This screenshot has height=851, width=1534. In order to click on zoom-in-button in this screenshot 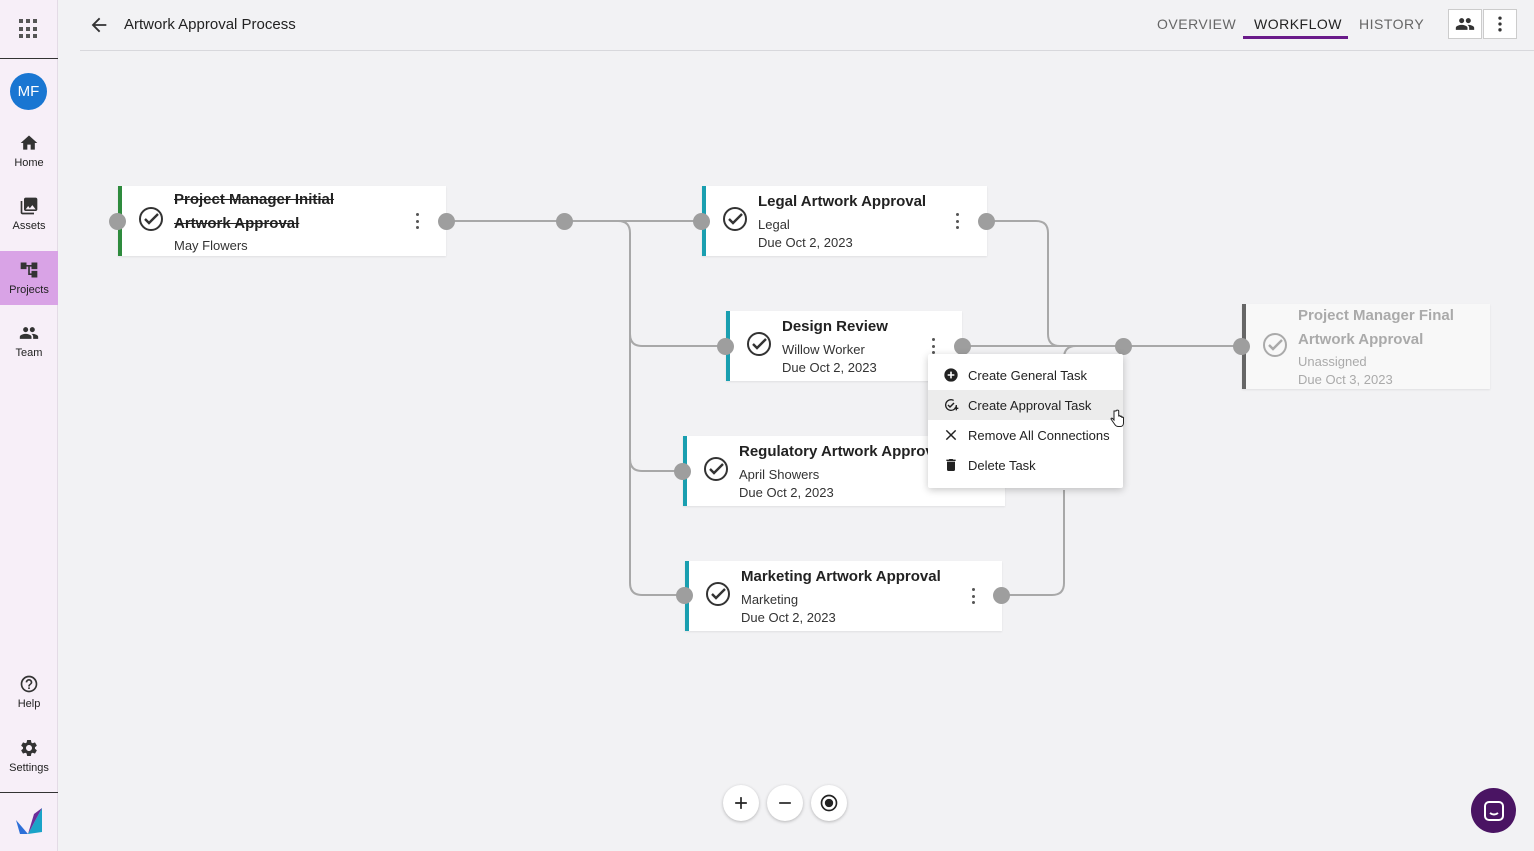, I will do `click(741, 803)`.